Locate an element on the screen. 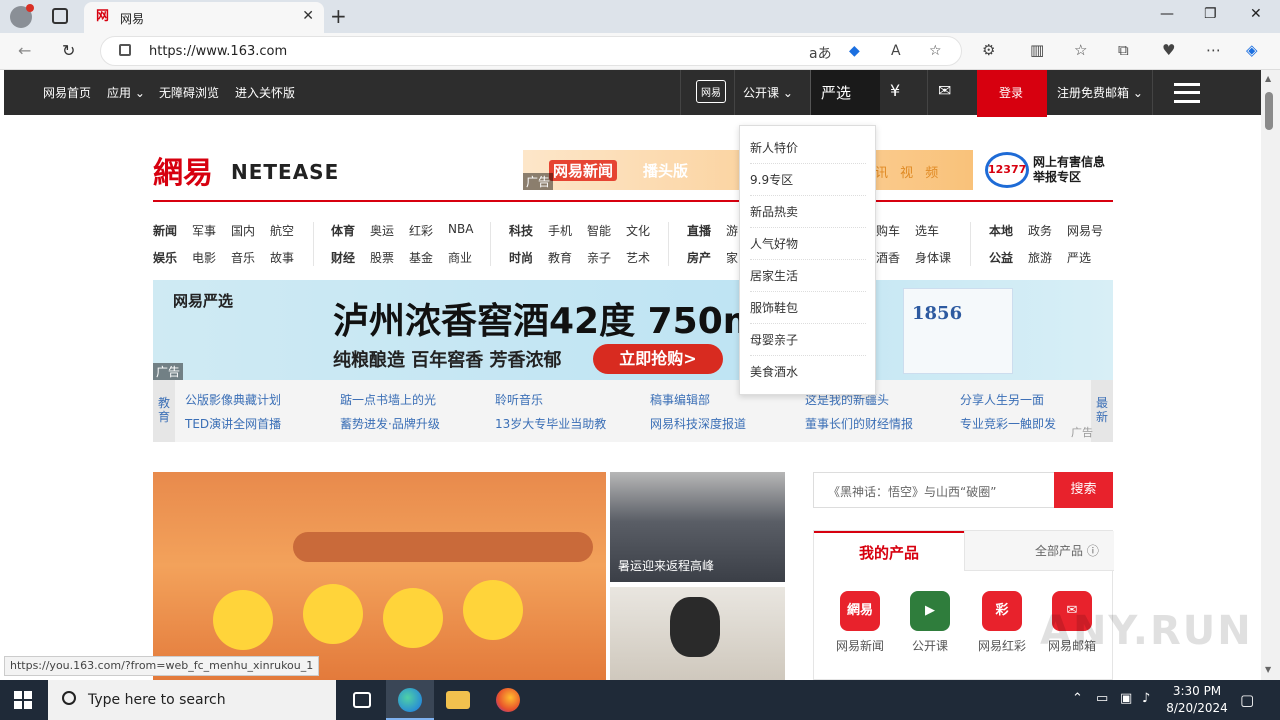  hamburger-menu-icon is located at coordinates (1187, 93).